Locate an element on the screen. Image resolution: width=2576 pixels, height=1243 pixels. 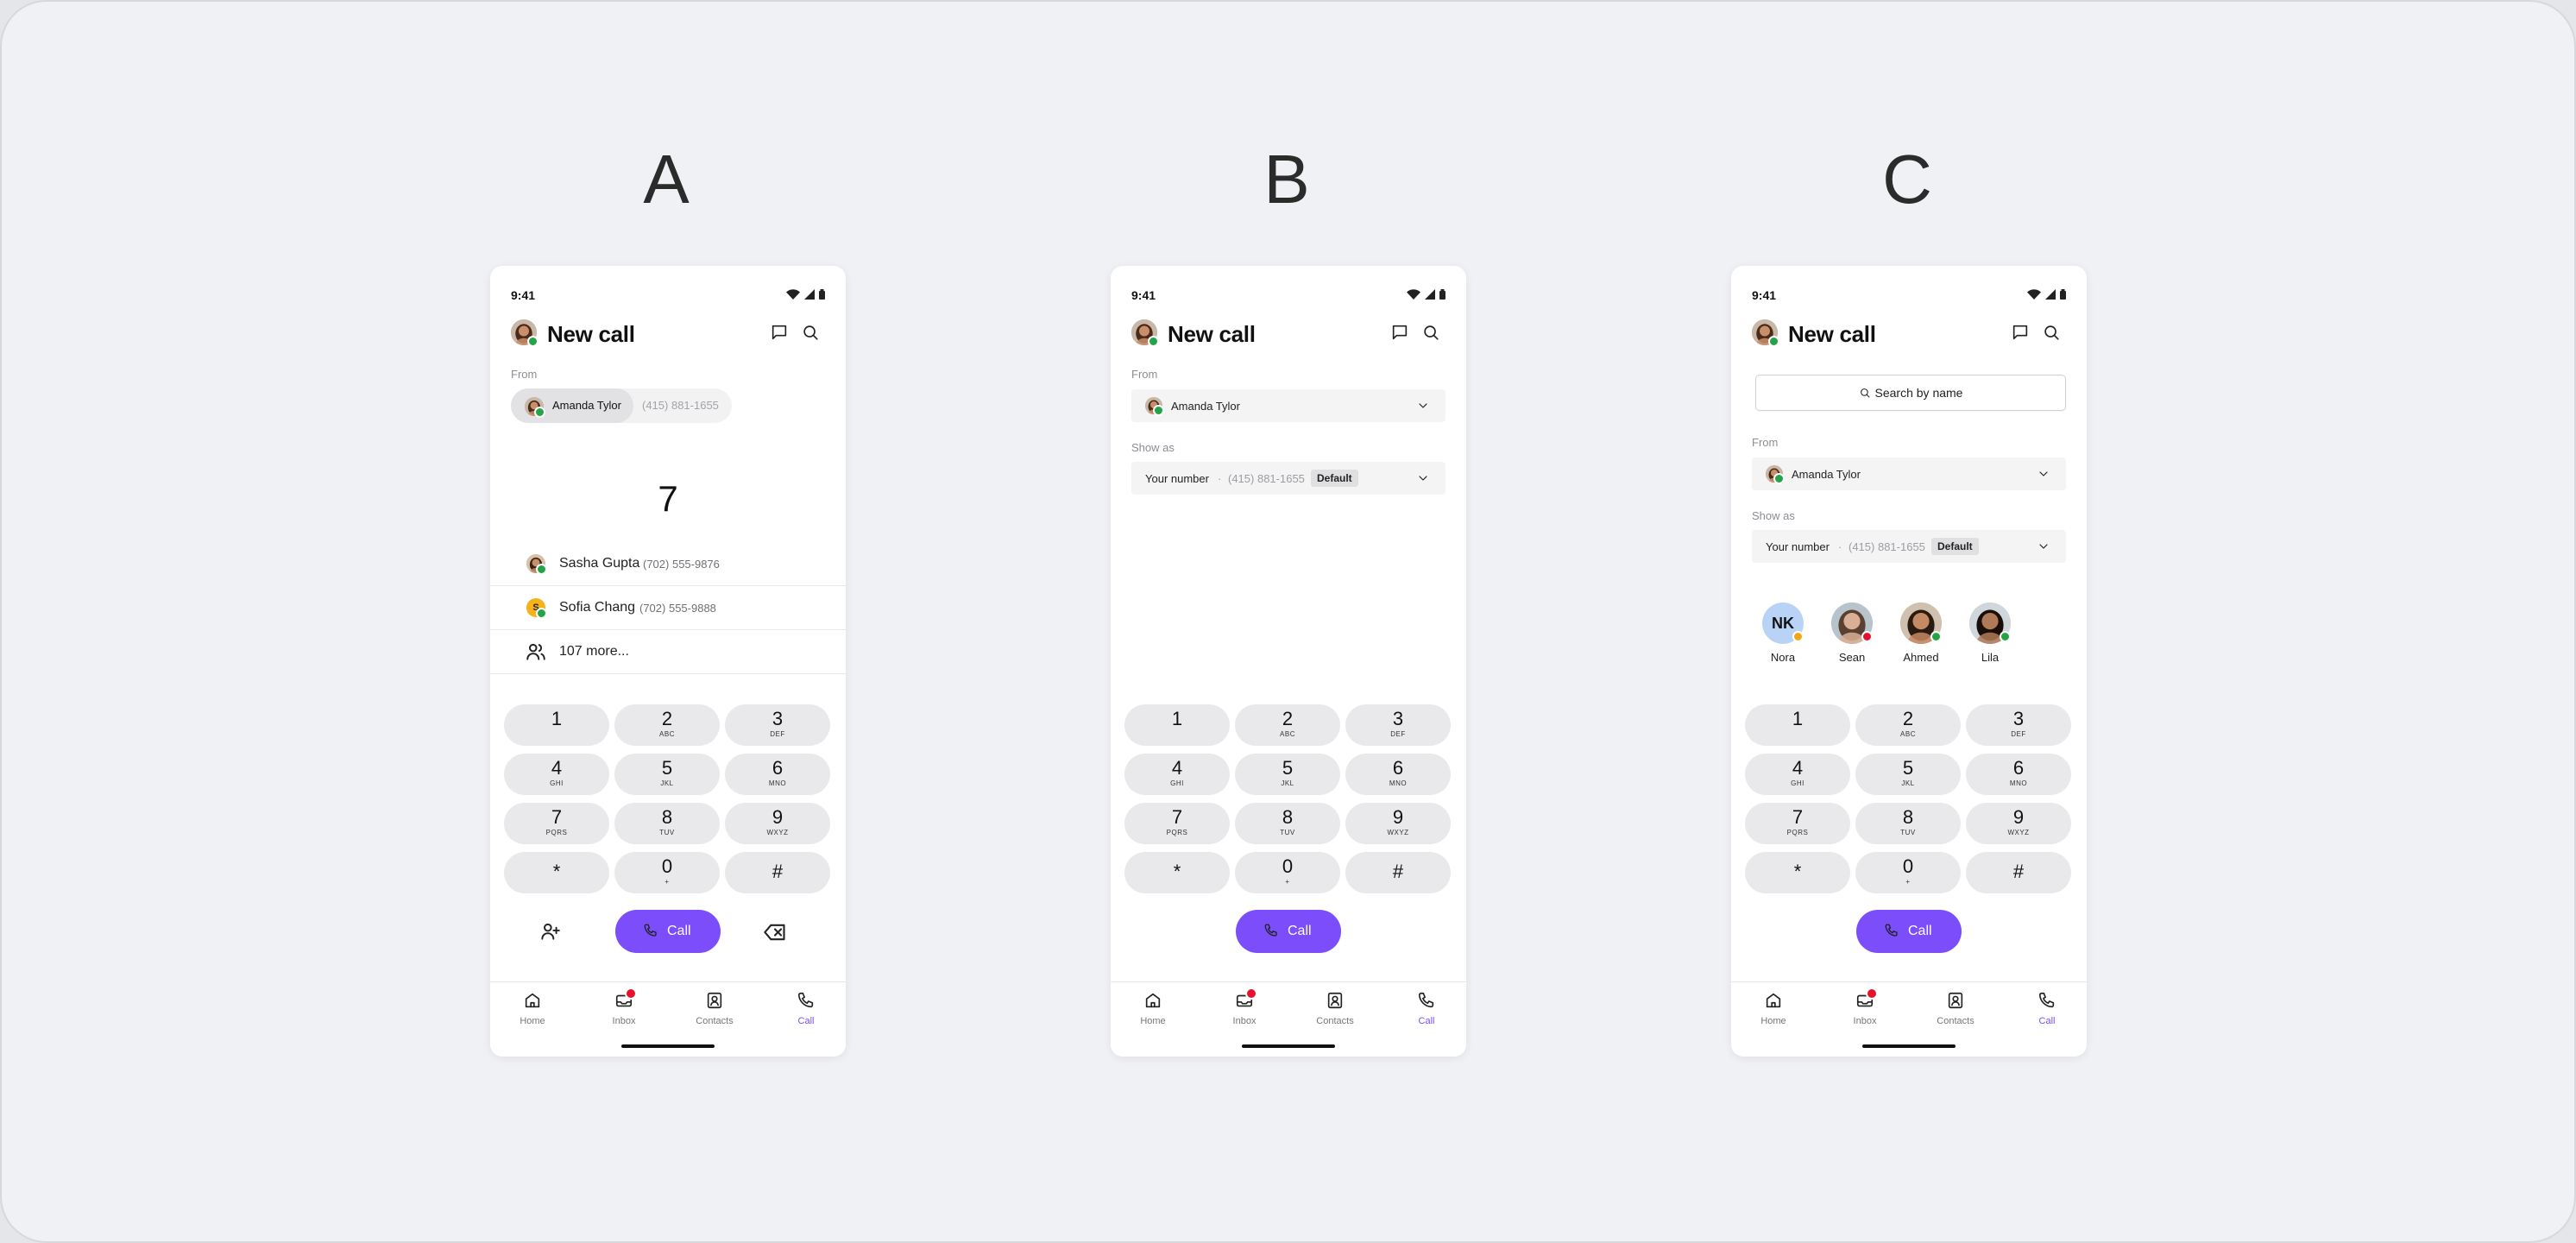
presence-indicator is located at coordinates (1153, 341).